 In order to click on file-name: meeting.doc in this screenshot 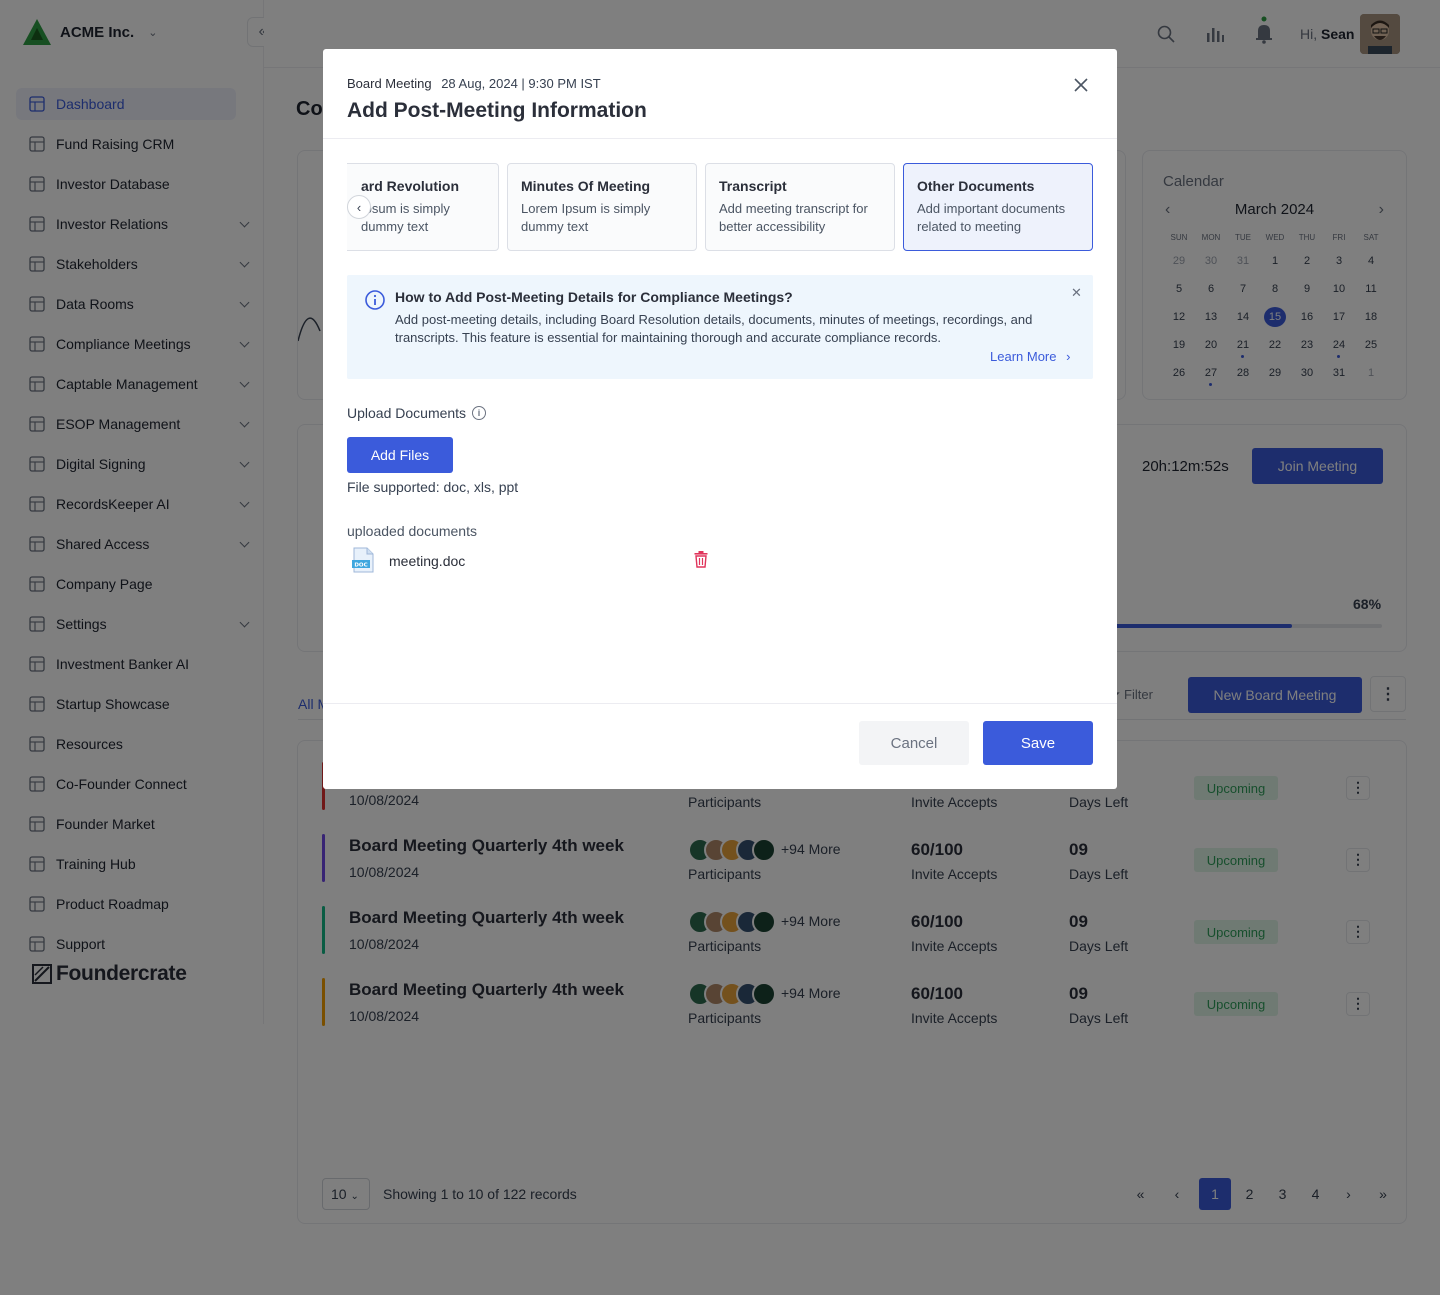, I will do `click(427, 561)`.